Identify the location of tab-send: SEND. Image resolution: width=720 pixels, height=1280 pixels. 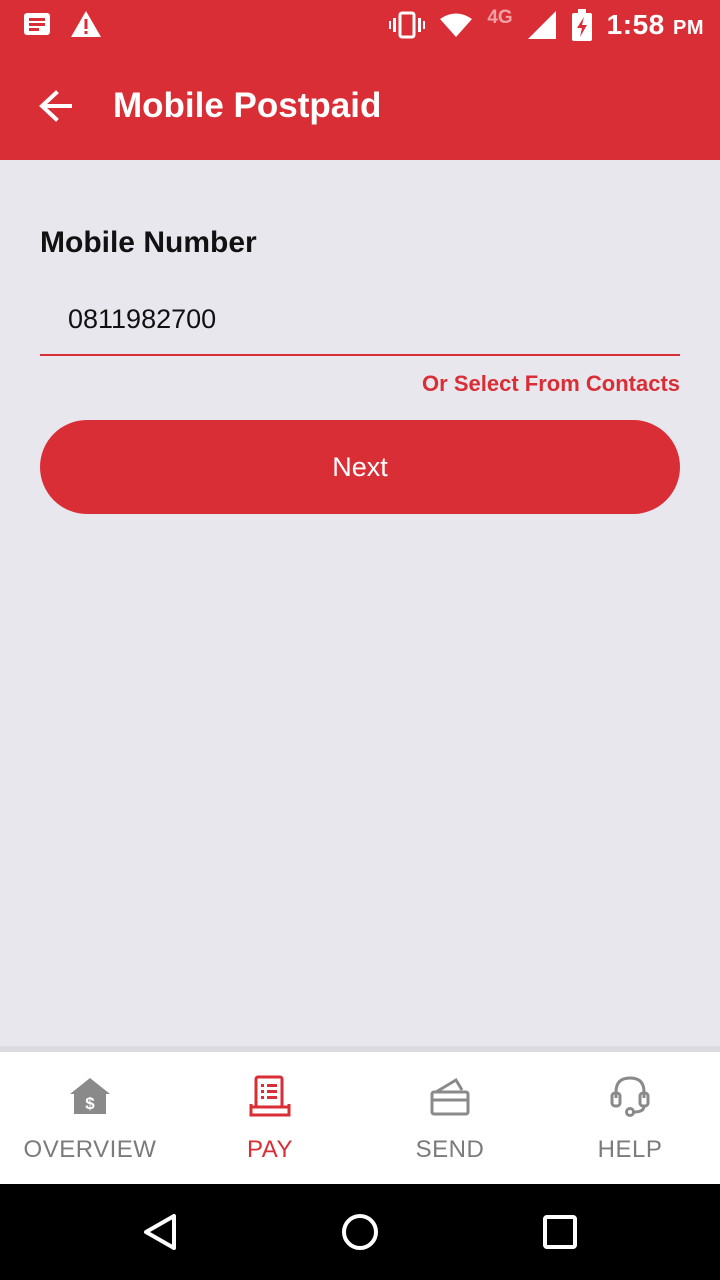
(450, 1118).